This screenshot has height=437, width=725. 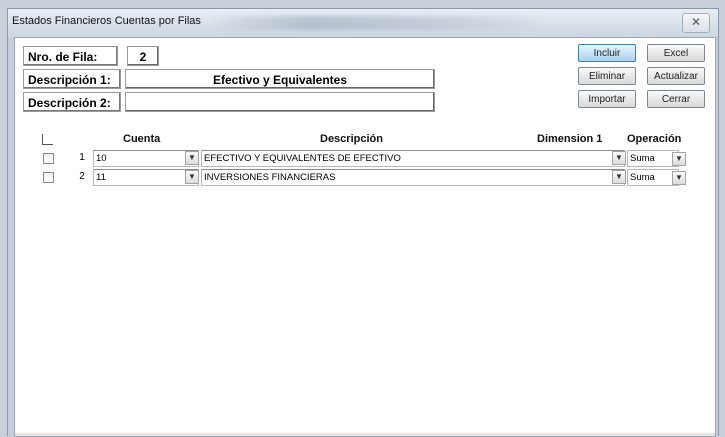 What do you see at coordinates (413, 158) in the screenshot?
I see `descripcion-cell: EFECTIVO Y EQUIVALENTES DE EFECTIVO` at bounding box center [413, 158].